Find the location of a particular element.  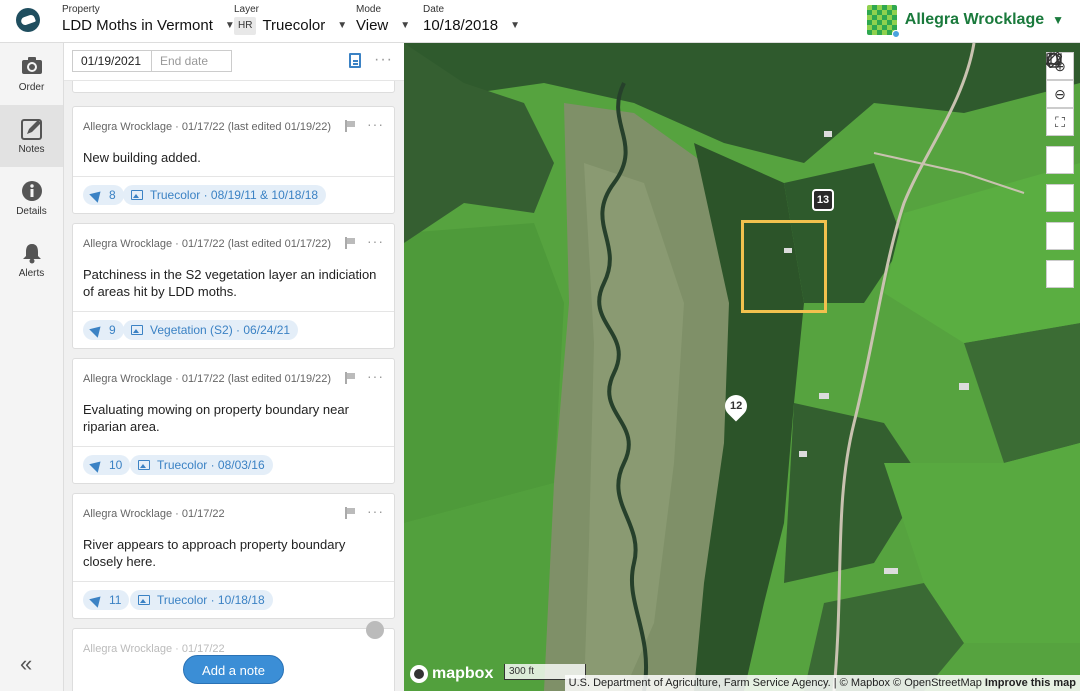

avatar is located at coordinates (883, 21).